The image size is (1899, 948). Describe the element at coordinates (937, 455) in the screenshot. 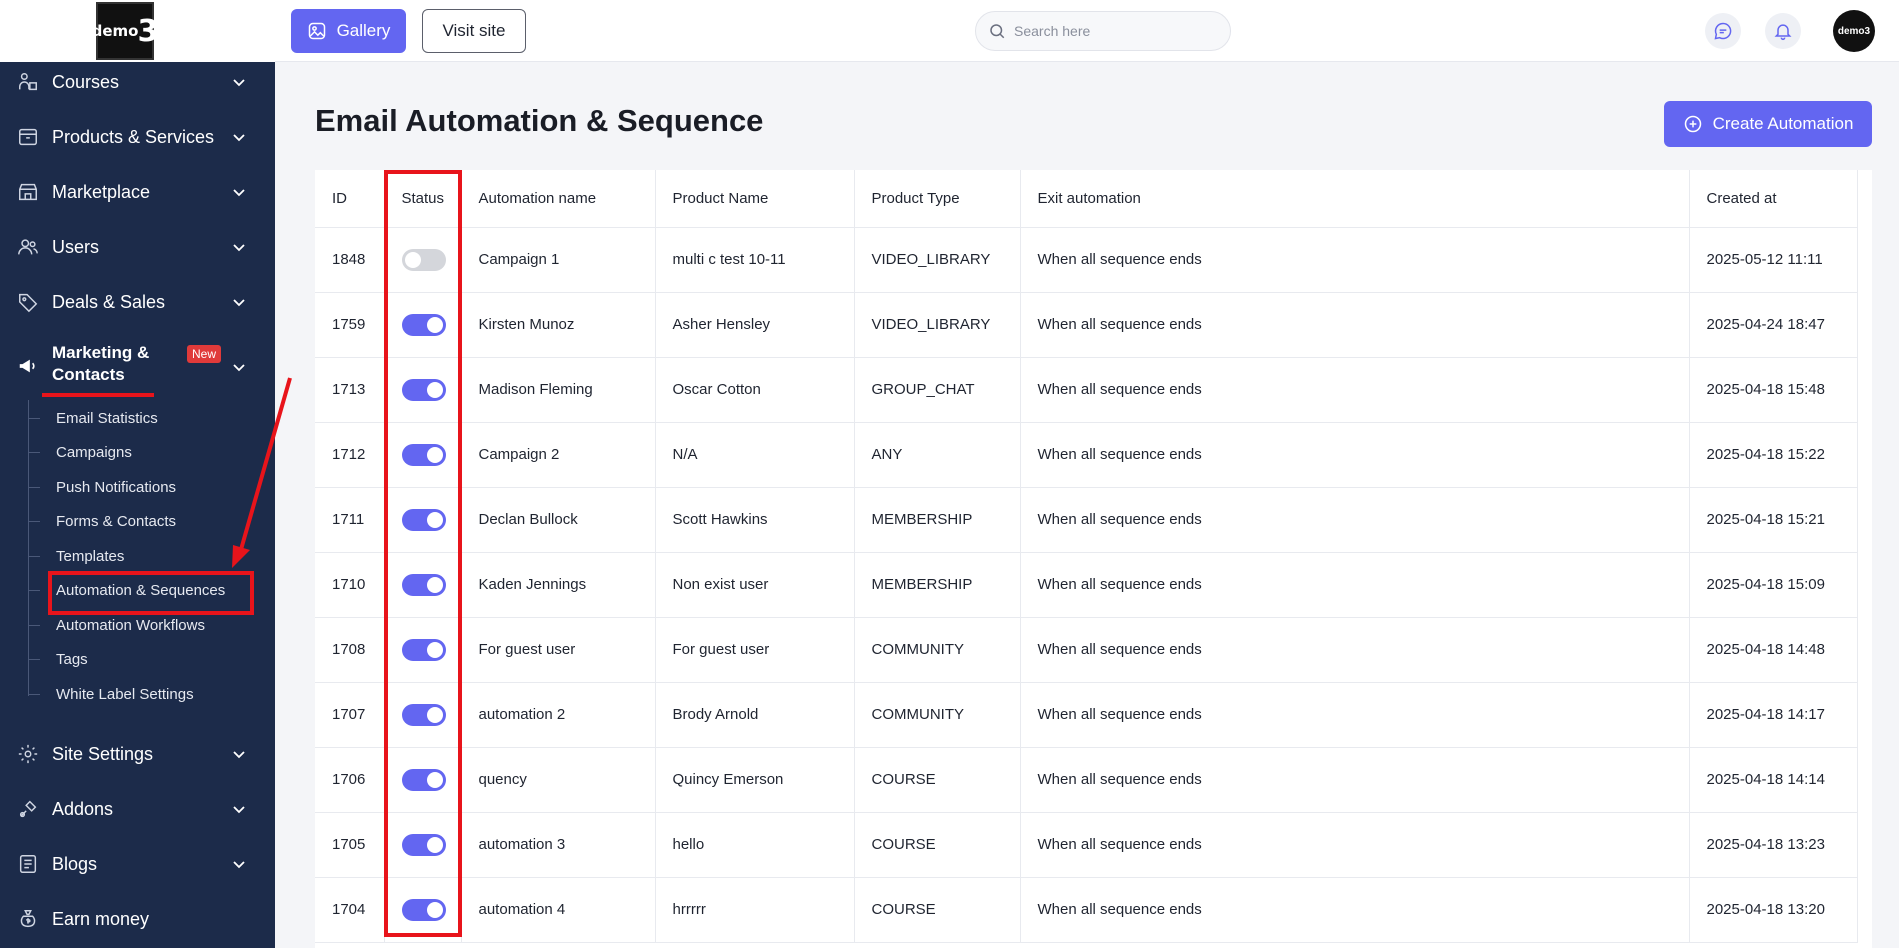

I see `cell-product-type: ANY` at that location.